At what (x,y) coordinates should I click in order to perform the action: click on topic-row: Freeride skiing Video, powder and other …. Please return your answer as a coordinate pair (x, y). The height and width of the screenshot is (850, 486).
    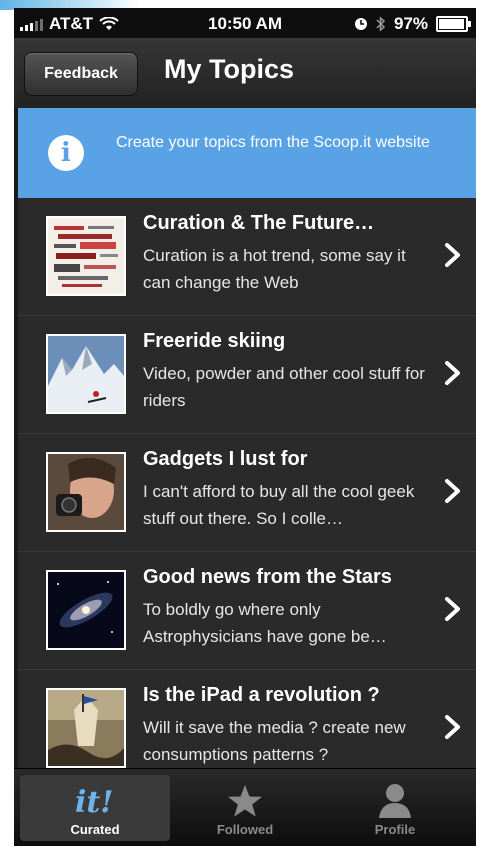
    Looking at the image, I should click on (247, 375).